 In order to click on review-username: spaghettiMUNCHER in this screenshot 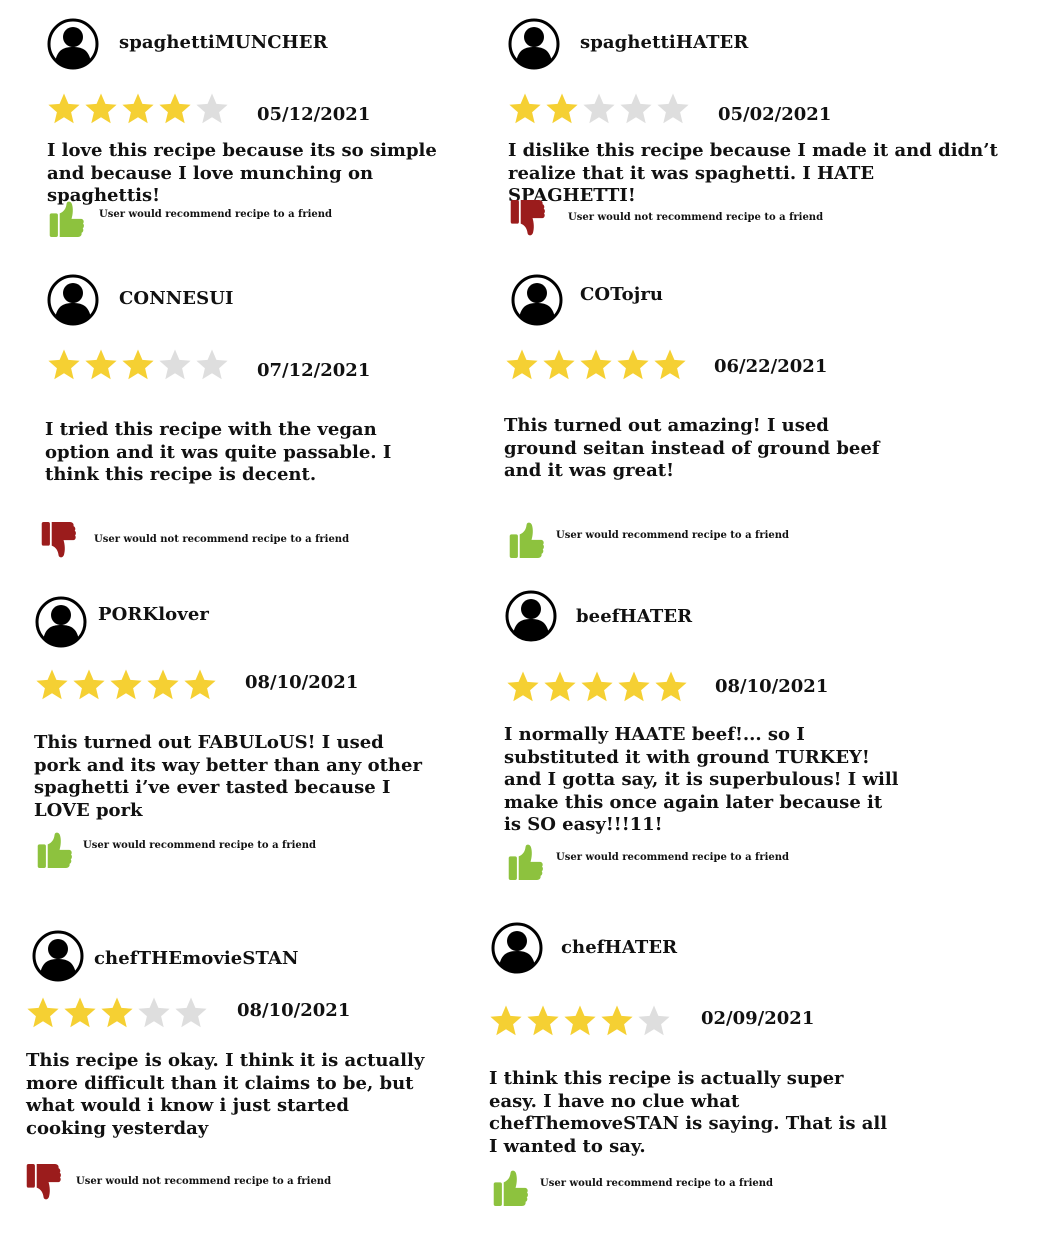, I will do `click(223, 42)`.